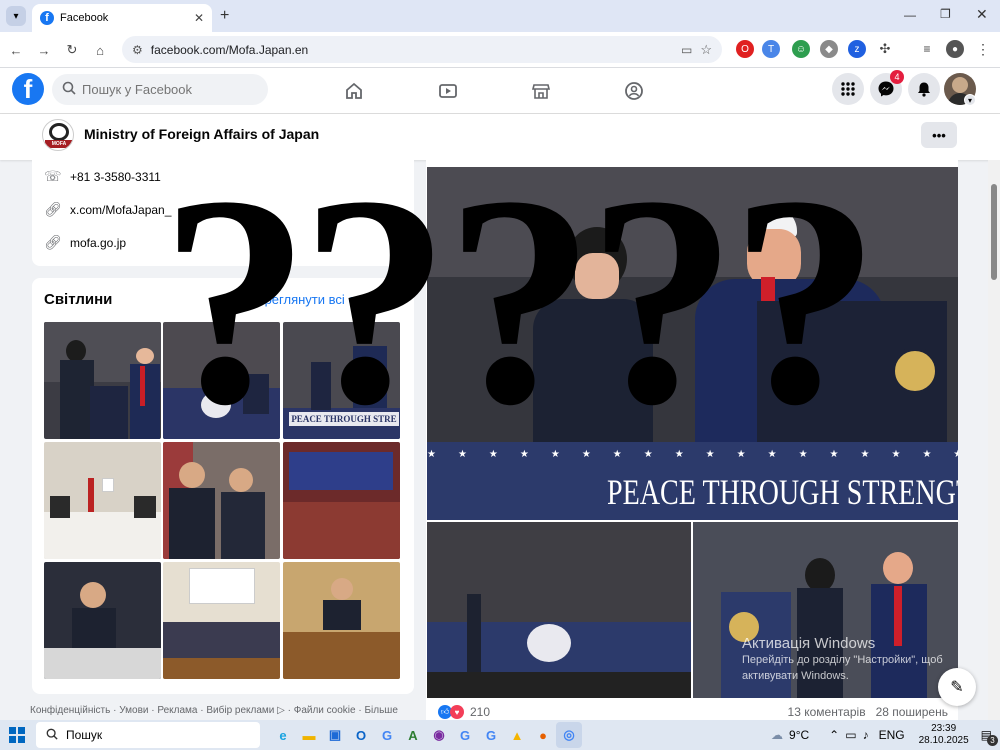  I want to click on new-message-compose-icon: ✎, so click(957, 687).